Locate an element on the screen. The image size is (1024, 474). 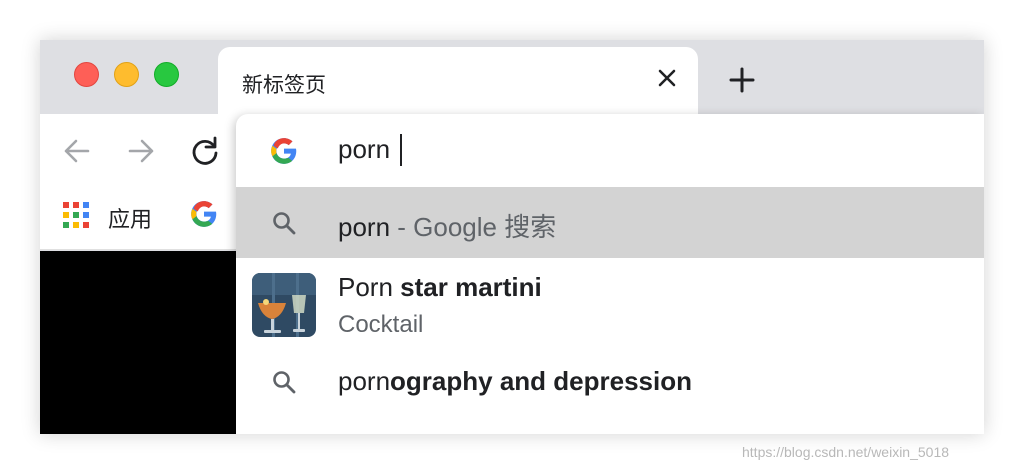
apps-label: 应用 is located at coordinates (130, 218).